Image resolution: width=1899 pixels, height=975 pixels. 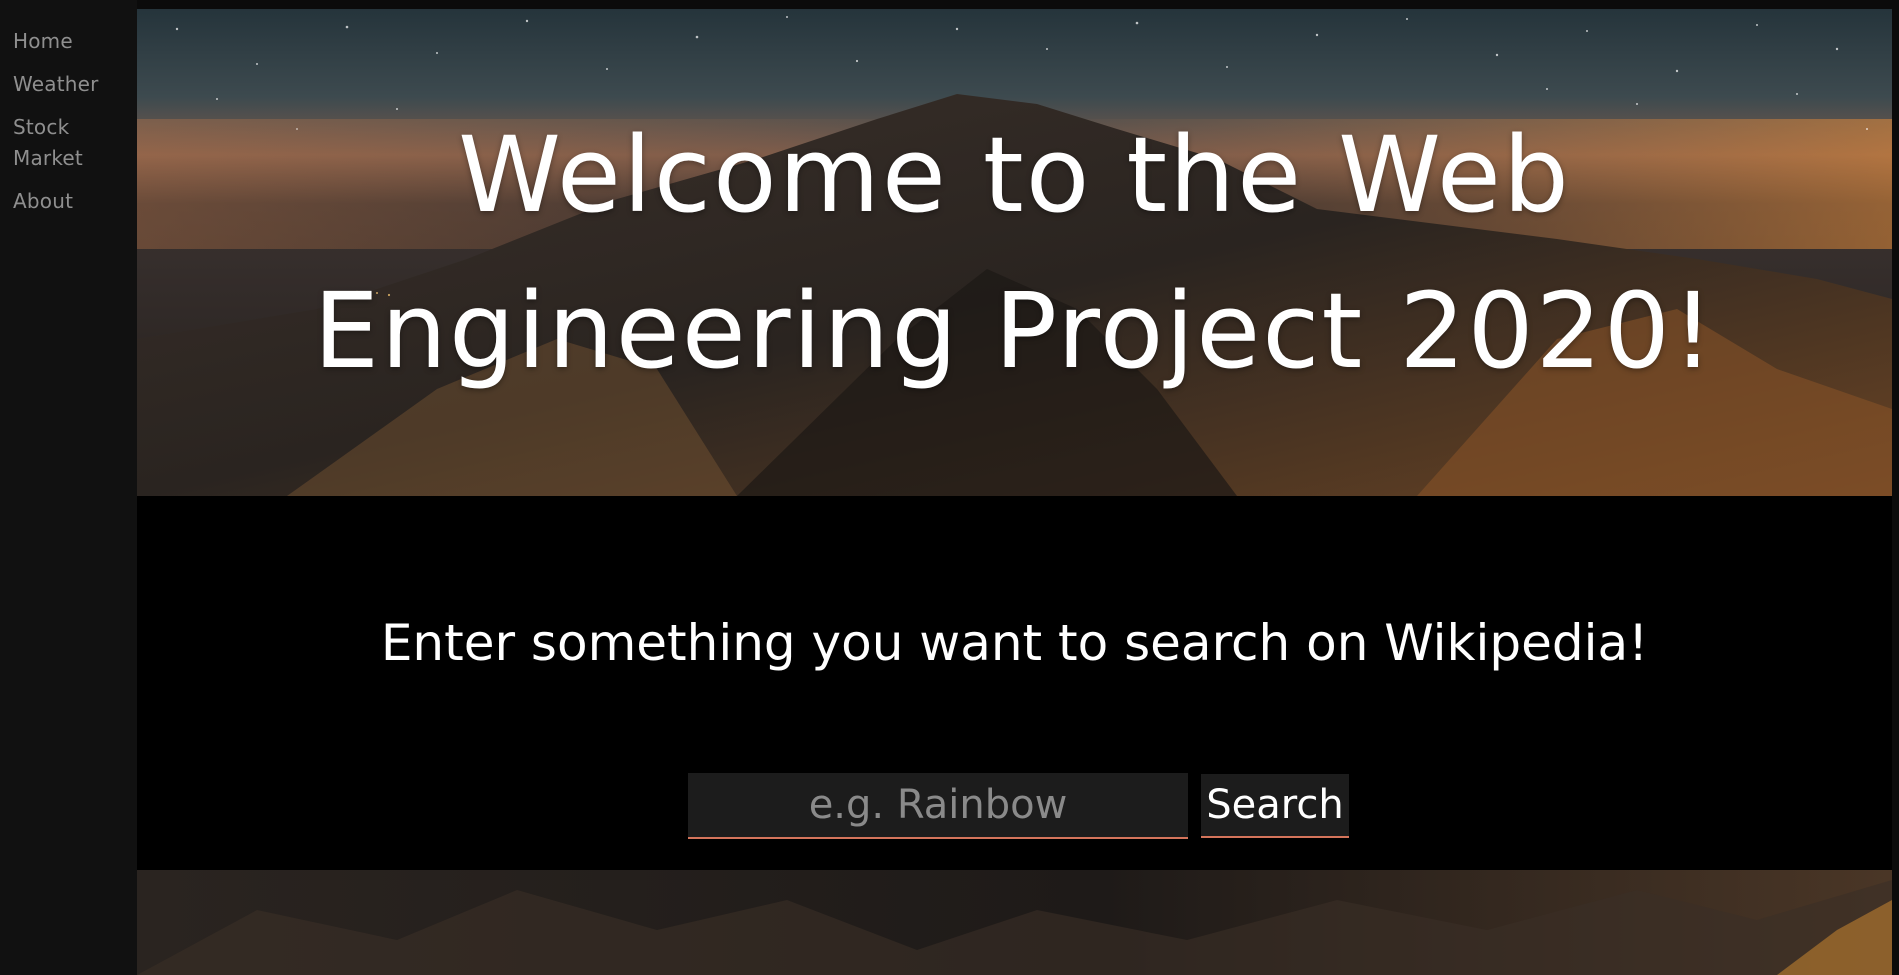 What do you see at coordinates (51, 143) in the screenshot?
I see `nav-link-stock-market: Stock Market` at bounding box center [51, 143].